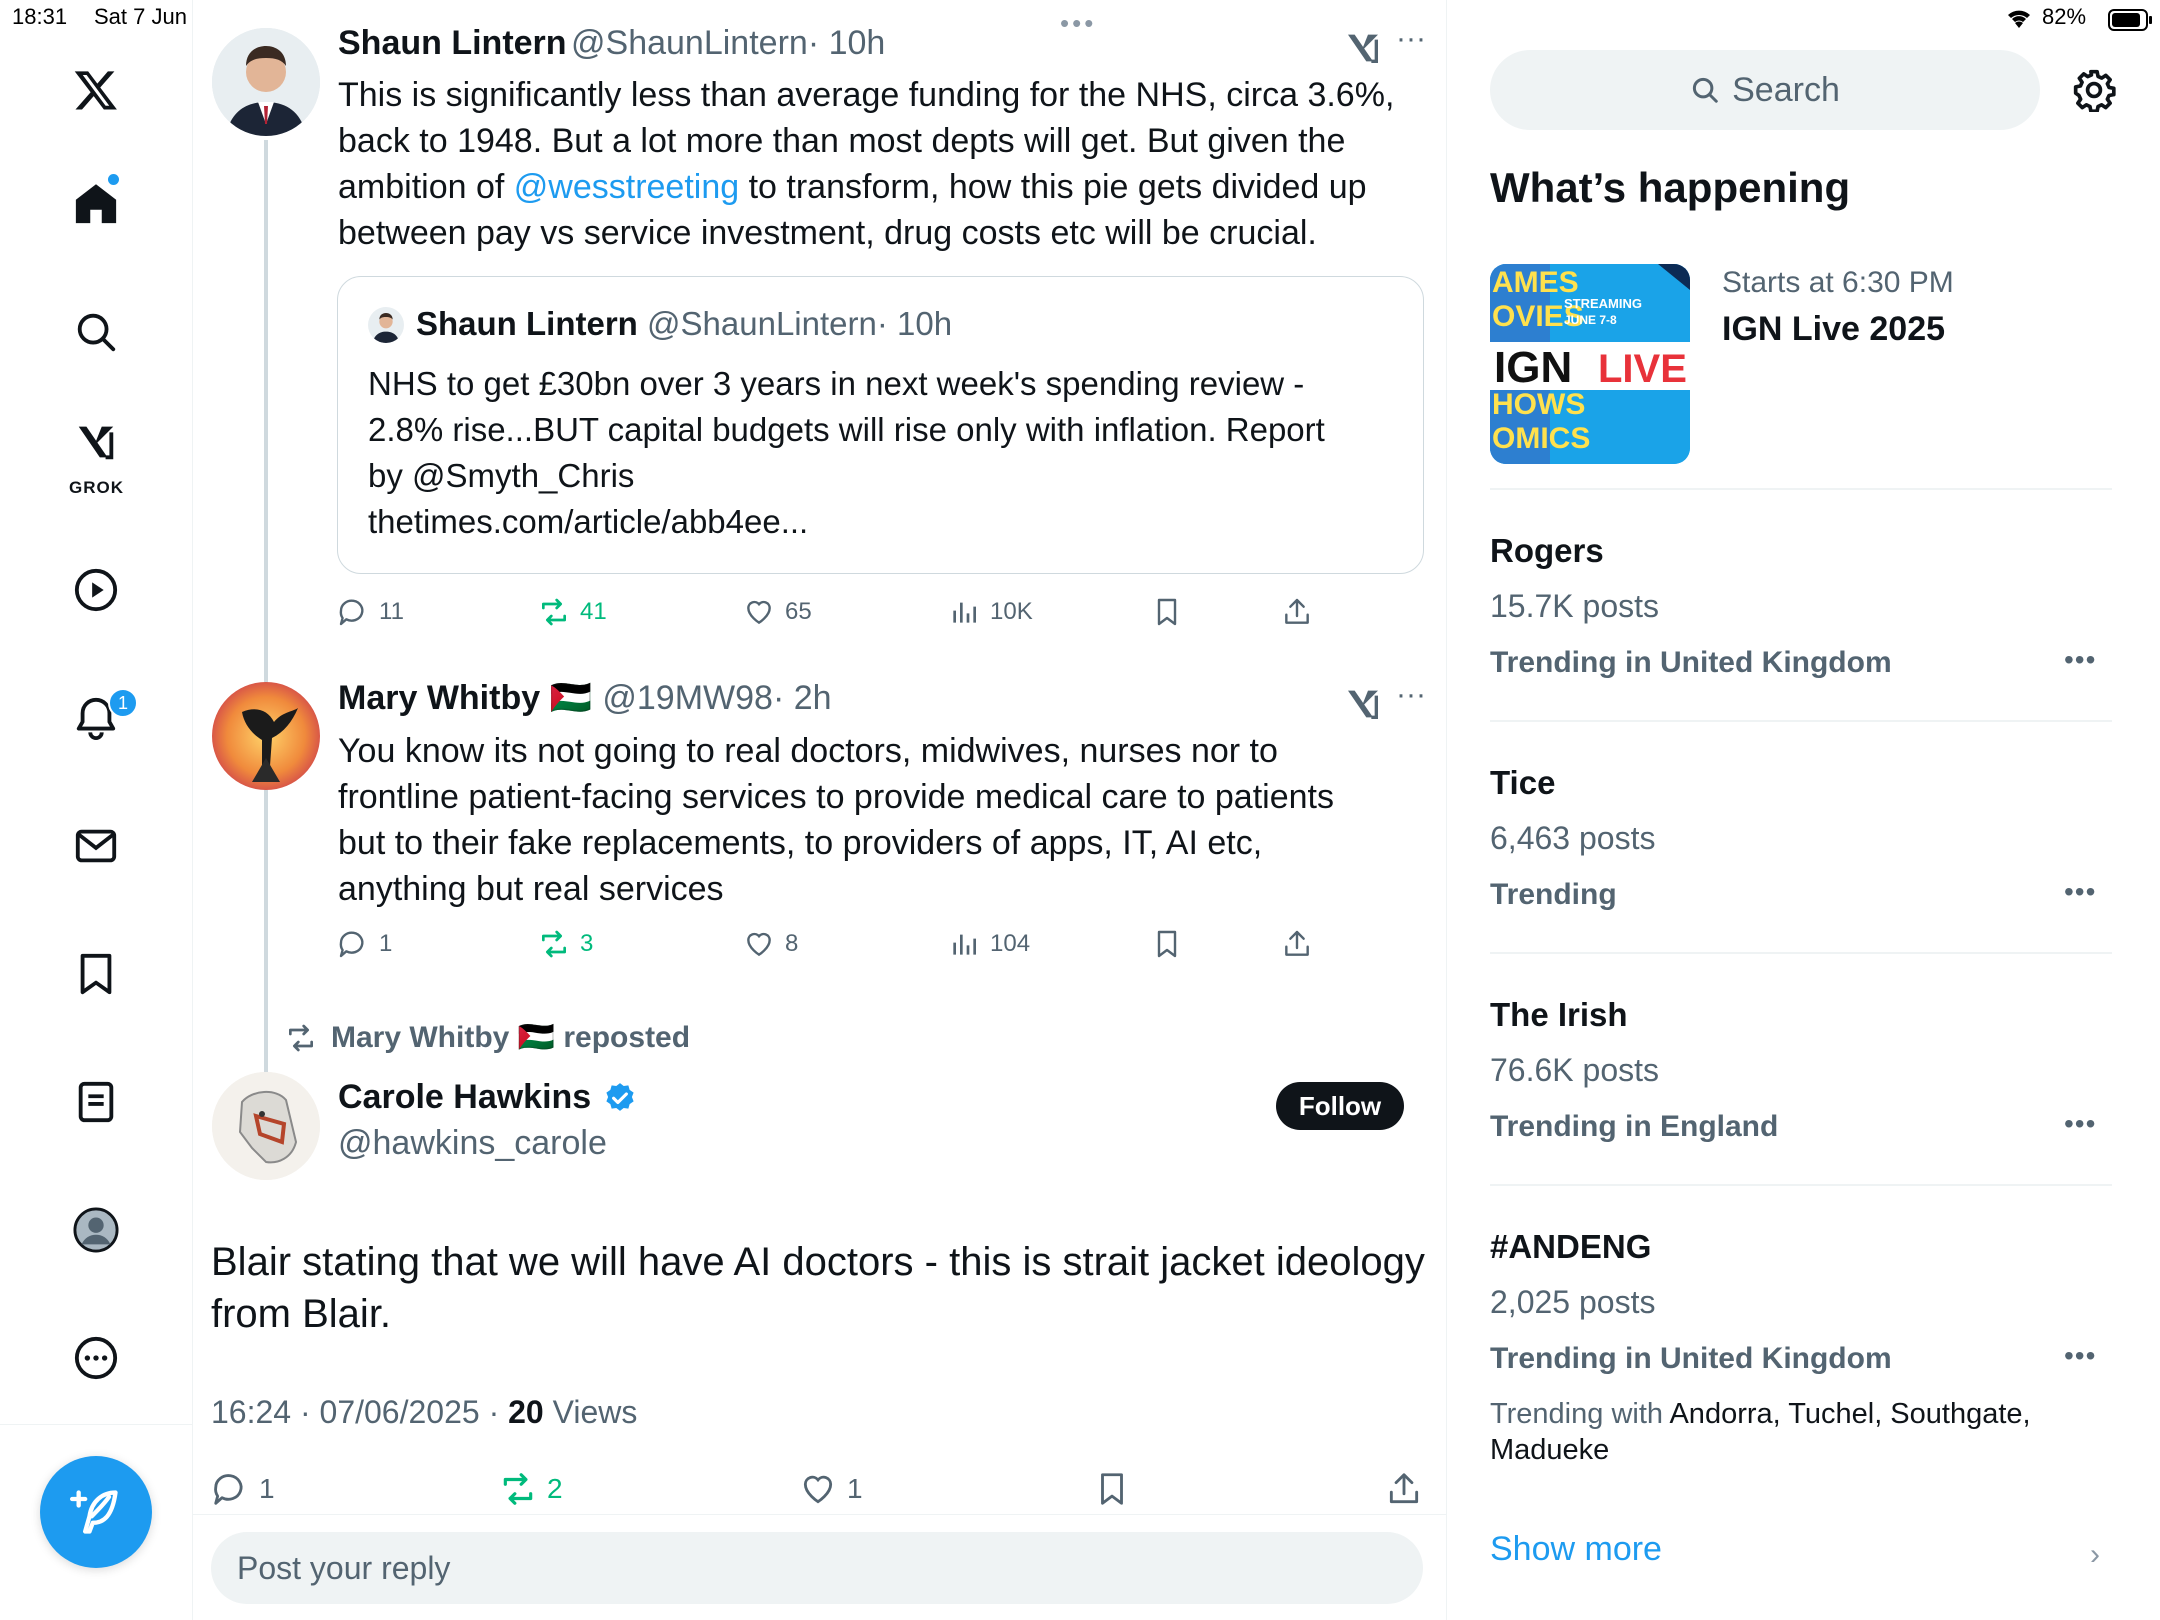  What do you see at coordinates (1533, 367) in the screenshot?
I see `svg-text: IGN` at bounding box center [1533, 367].